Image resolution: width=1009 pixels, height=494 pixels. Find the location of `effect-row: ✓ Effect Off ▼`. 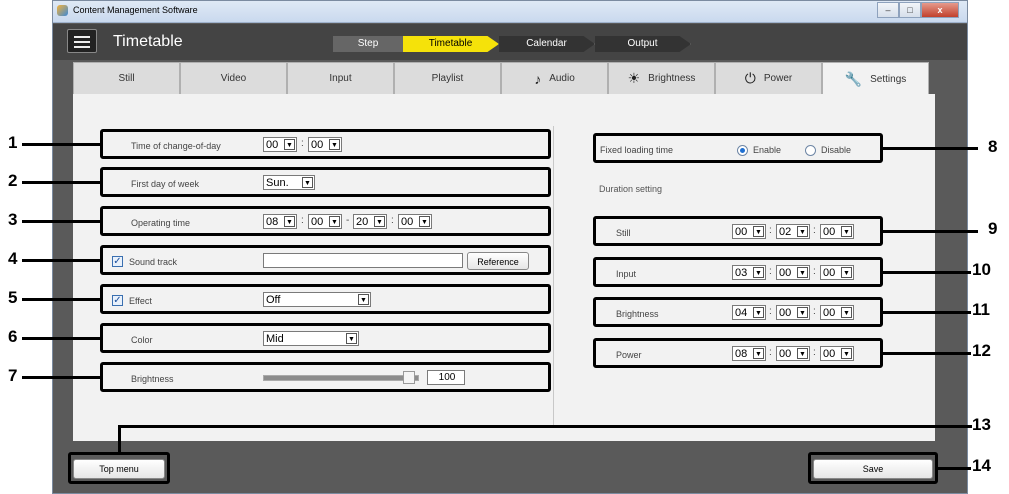

effect-row: ✓ Effect Off ▼ is located at coordinates (325, 299).